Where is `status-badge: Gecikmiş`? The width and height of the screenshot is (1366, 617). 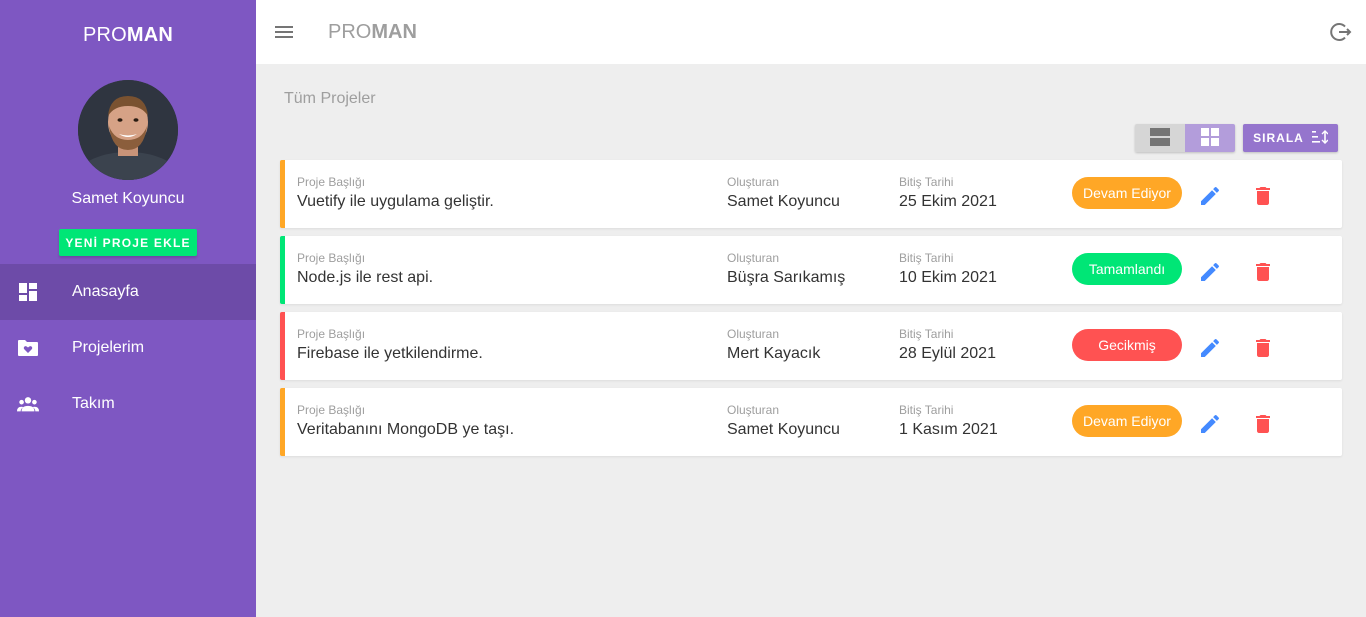
status-badge: Gecikmiş is located at coordinates (1127, 345).